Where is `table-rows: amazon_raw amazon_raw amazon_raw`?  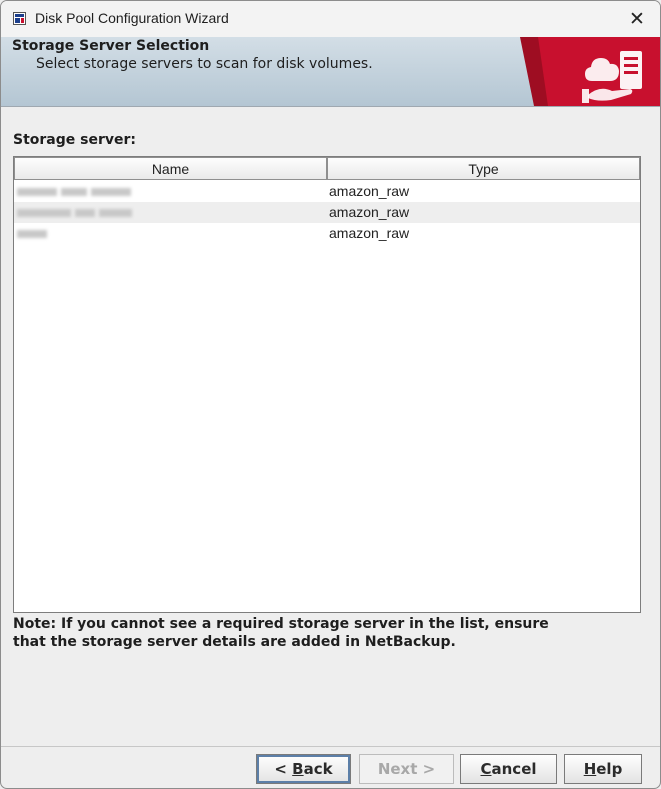 table-rows: amazon_raw amazon_raw amazon_raw is located at coordinates (327, 212).